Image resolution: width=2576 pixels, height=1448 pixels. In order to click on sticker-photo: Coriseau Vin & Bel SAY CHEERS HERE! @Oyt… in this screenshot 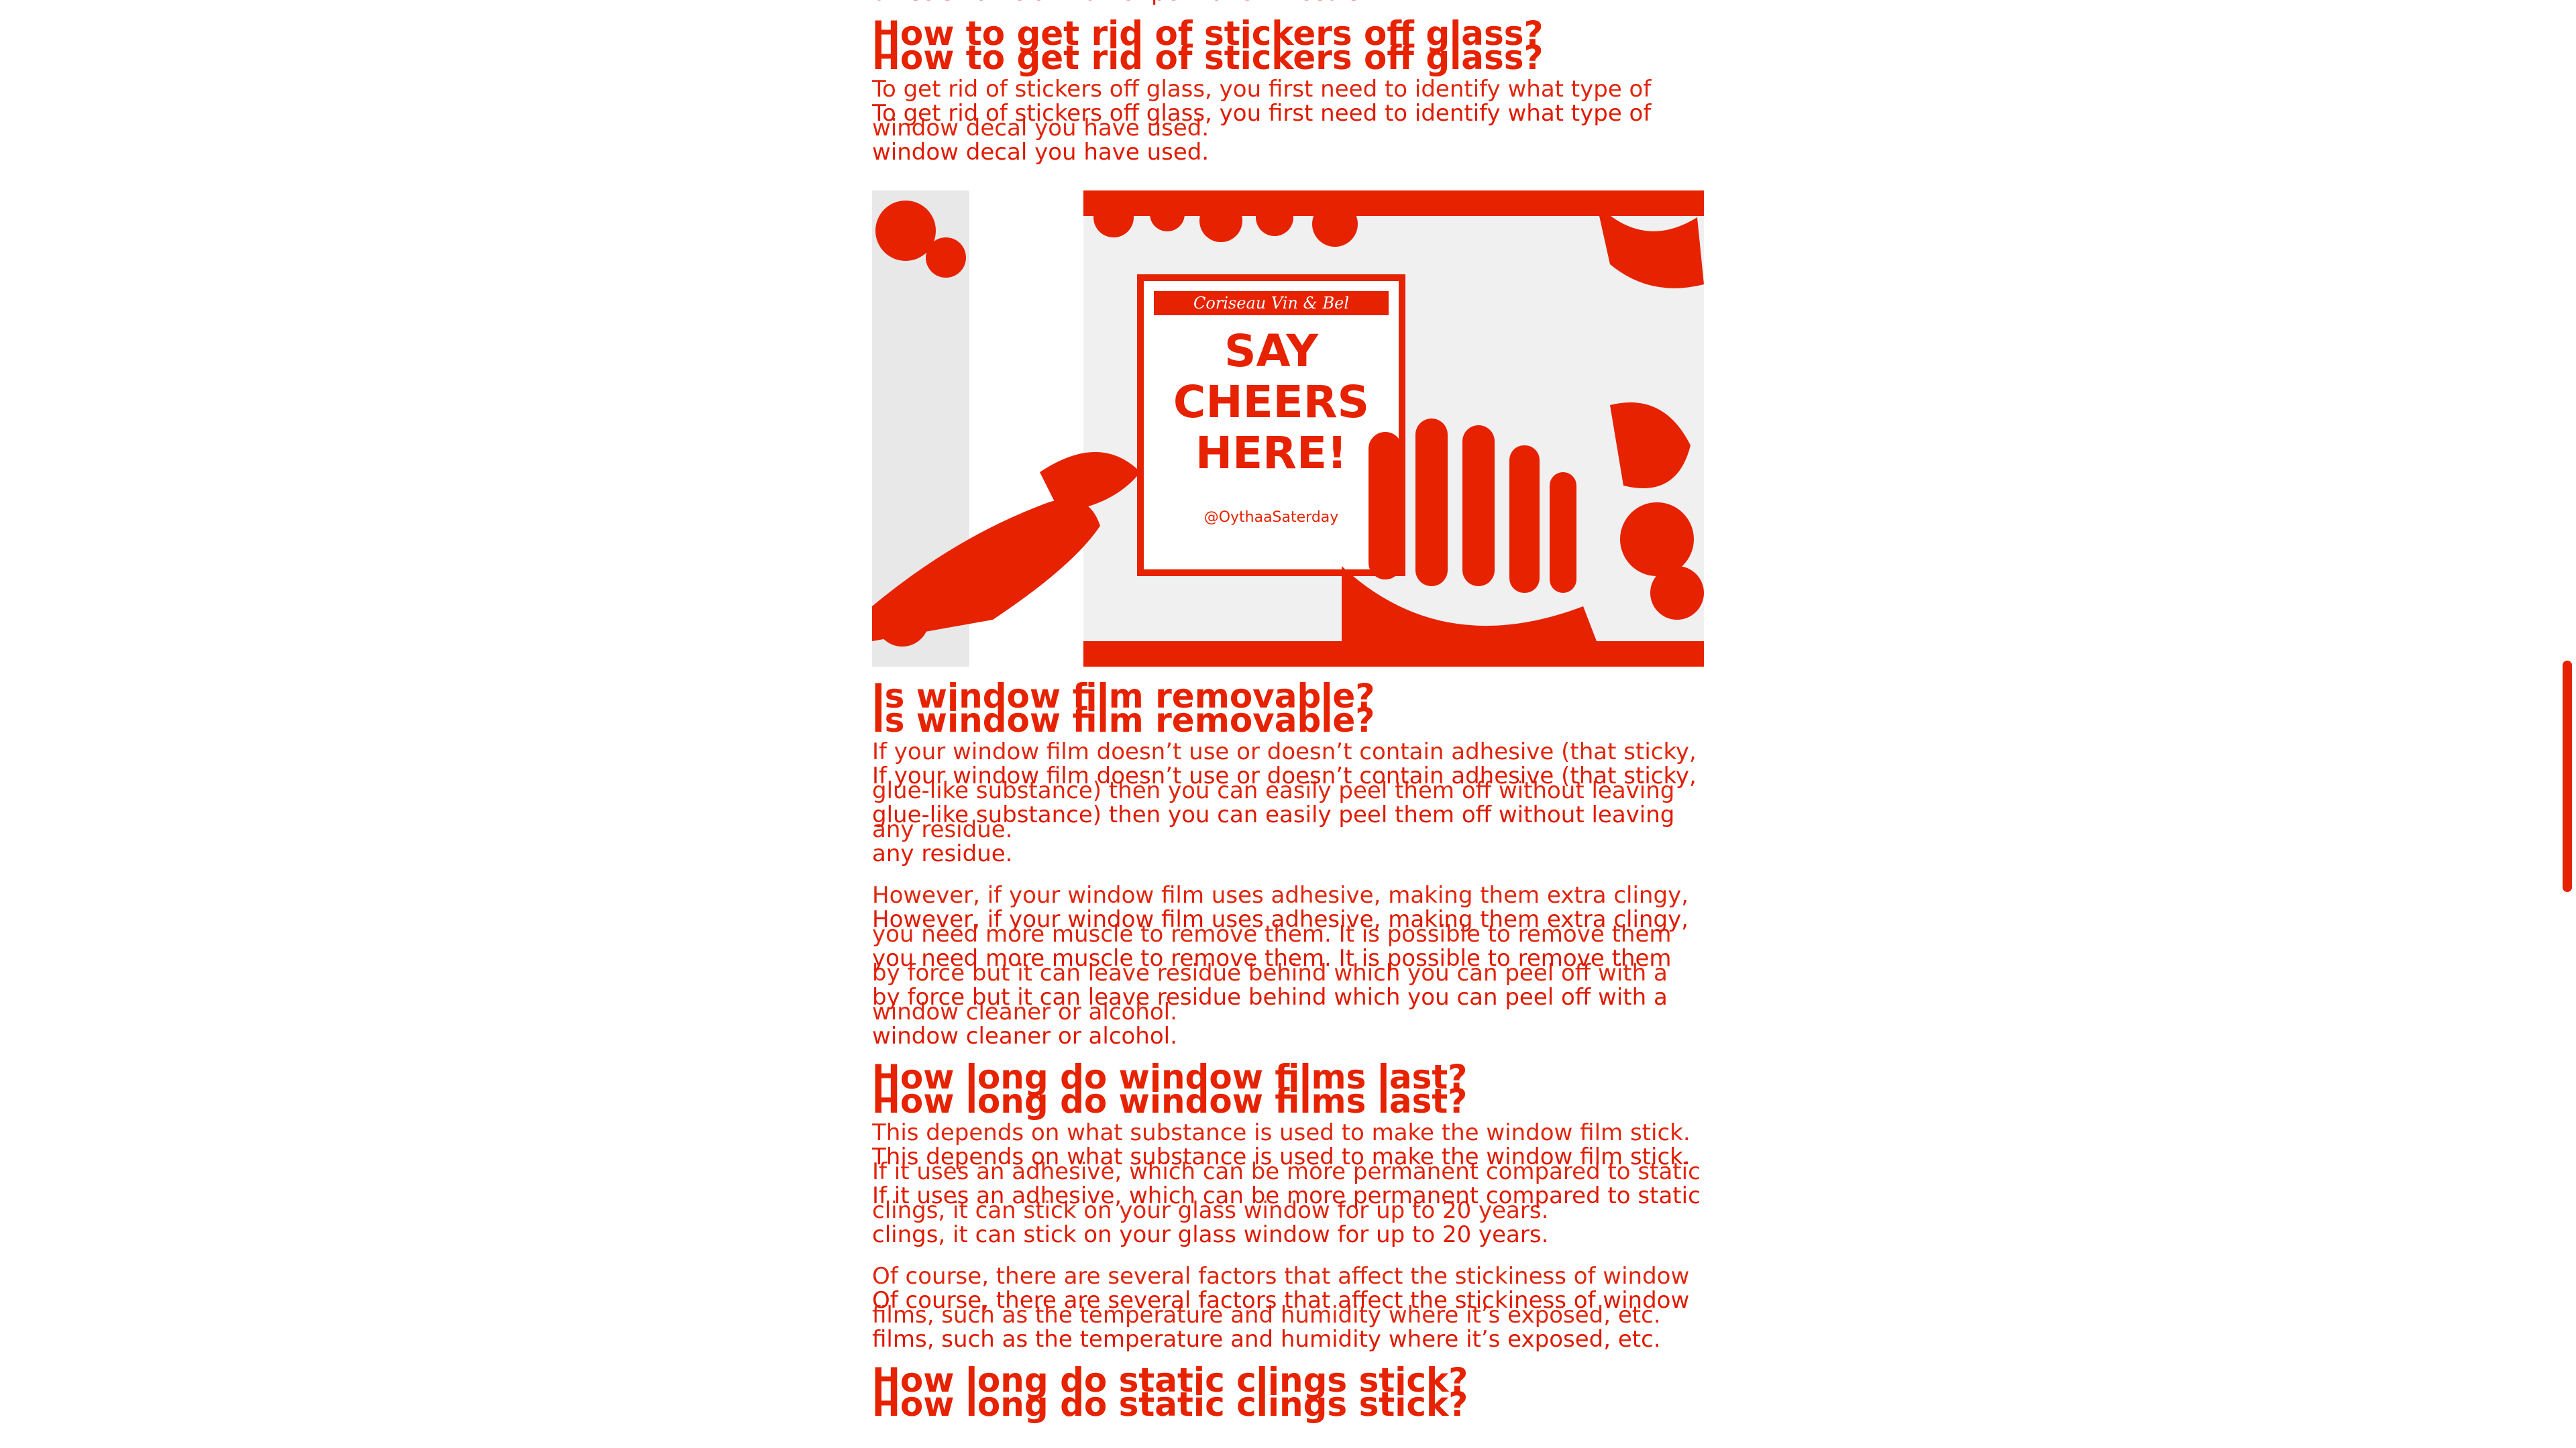, I will do `click(1288, 428)`.